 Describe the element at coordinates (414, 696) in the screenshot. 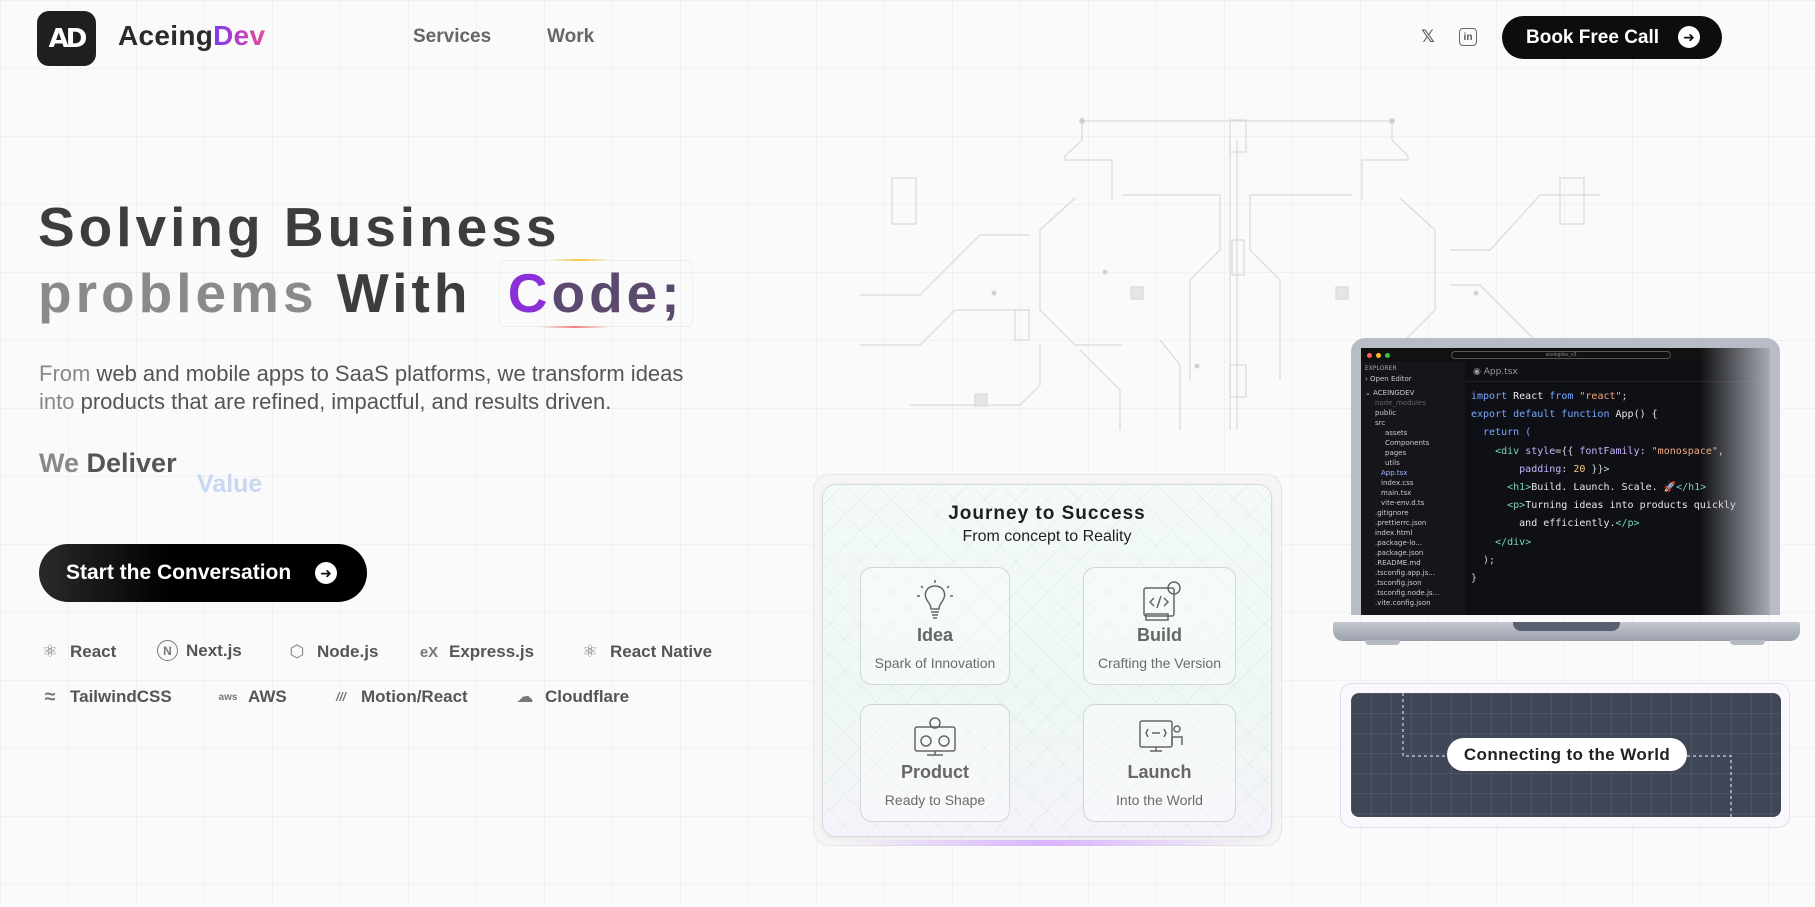

I see `tech-label: Motion/React` at that location.